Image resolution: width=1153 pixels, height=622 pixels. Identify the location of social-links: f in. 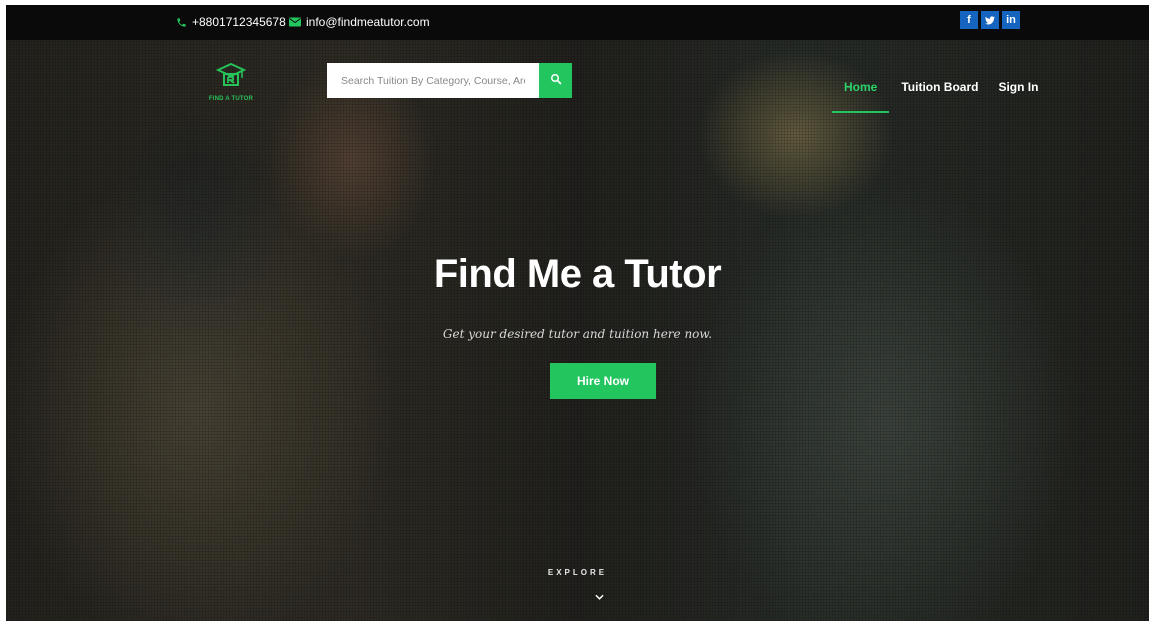
(990, 20).